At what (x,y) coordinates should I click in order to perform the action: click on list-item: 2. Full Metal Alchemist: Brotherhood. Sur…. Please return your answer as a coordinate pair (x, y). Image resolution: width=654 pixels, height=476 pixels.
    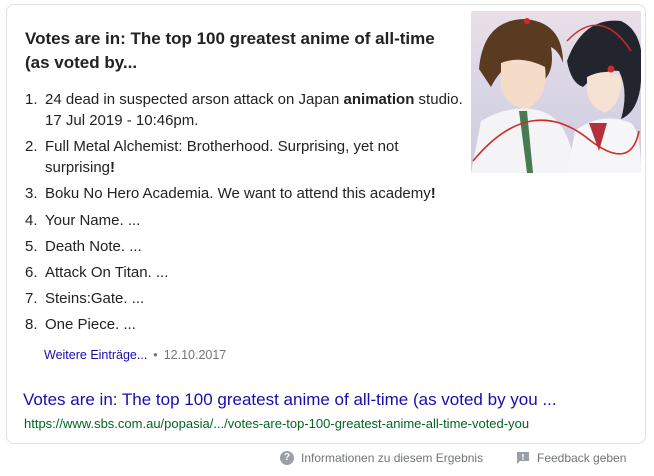
    Looking at the image, I should click on (245, 157).